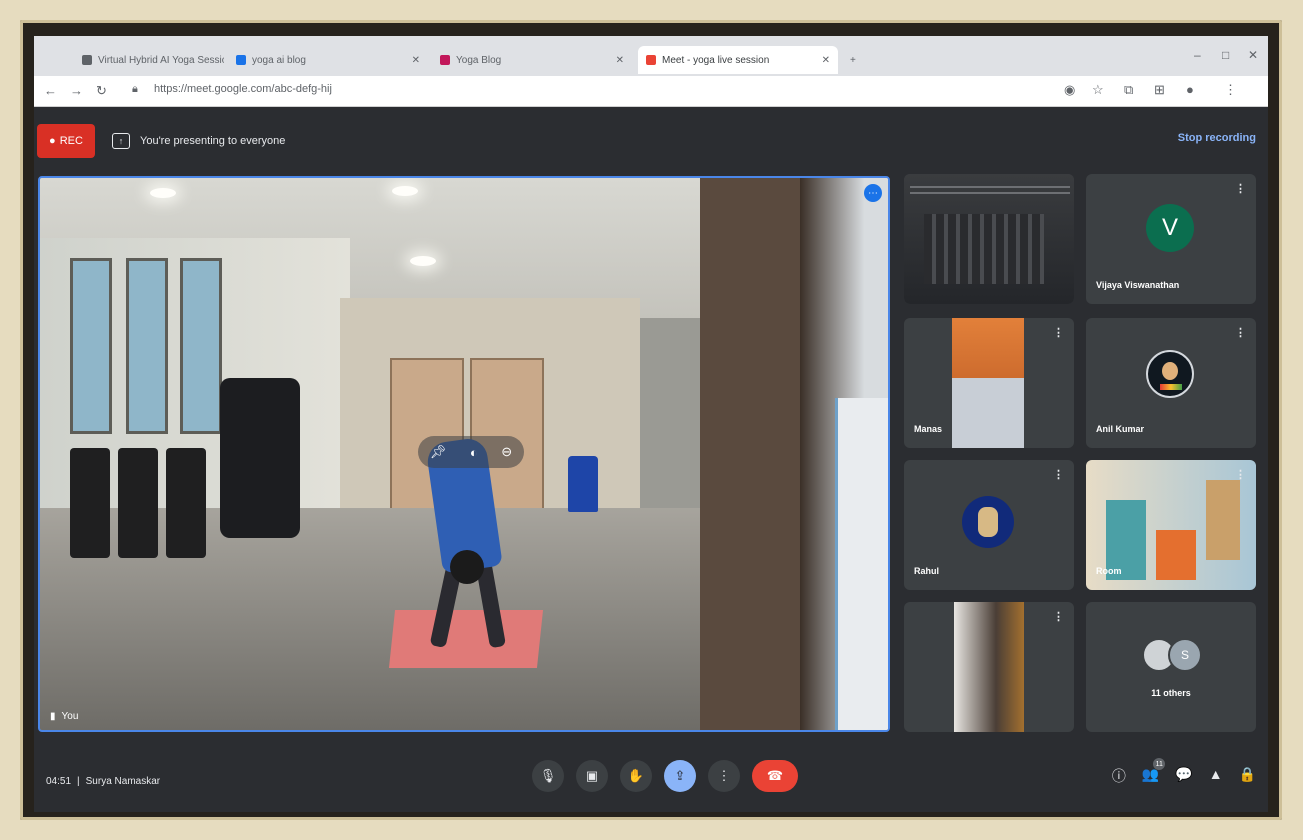 The width and height of the screenshot is (1303, 840). Describe the element at coordinates (1119, 776) in the screenshot. I see `info-icon: ⓘ` at that location.